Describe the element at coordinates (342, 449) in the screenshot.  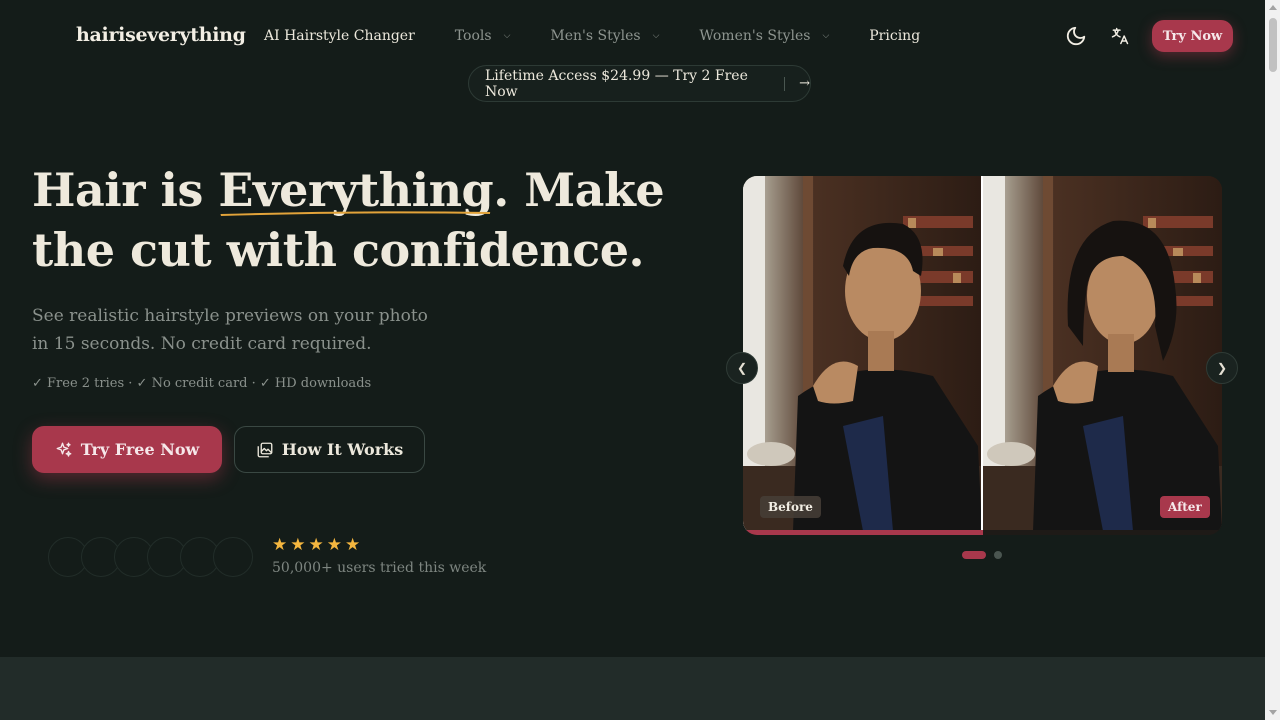
I see `how-it-works-label: How It Works` at that location.